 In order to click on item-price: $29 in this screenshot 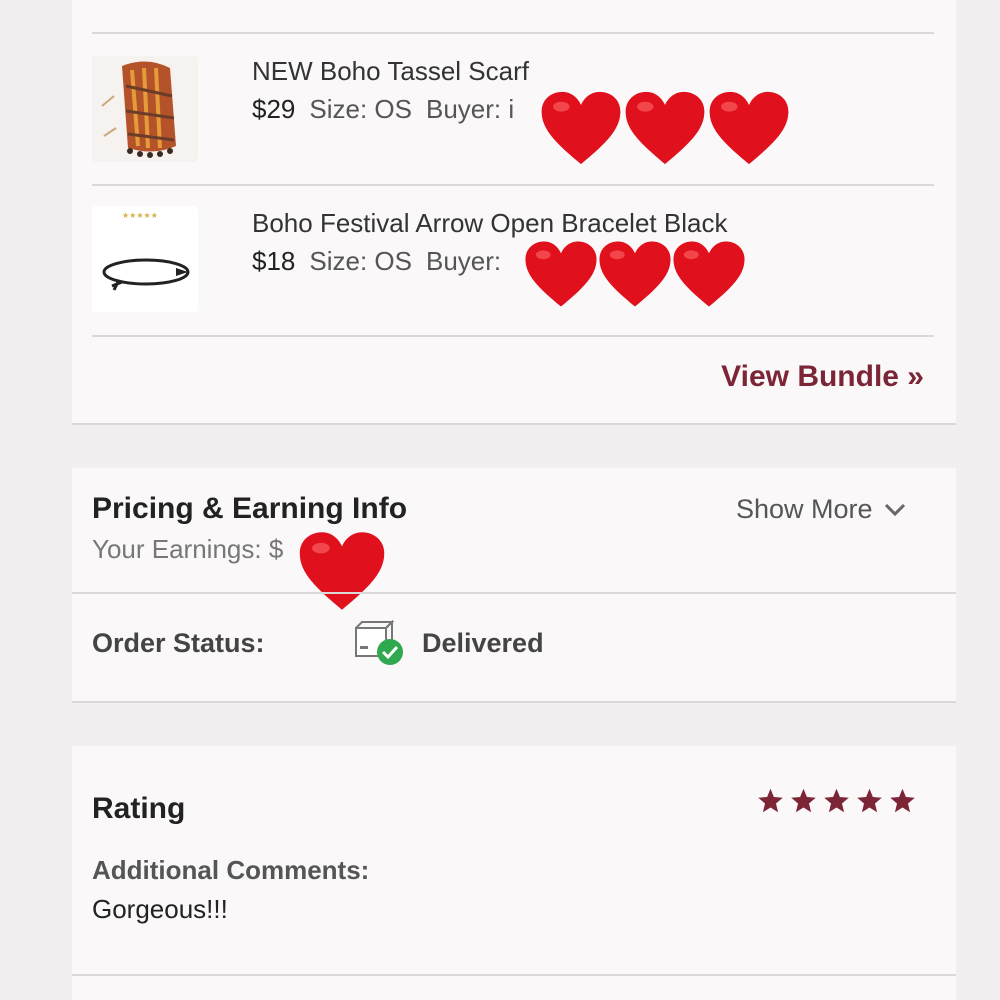, I will do `click(274, 109)`.